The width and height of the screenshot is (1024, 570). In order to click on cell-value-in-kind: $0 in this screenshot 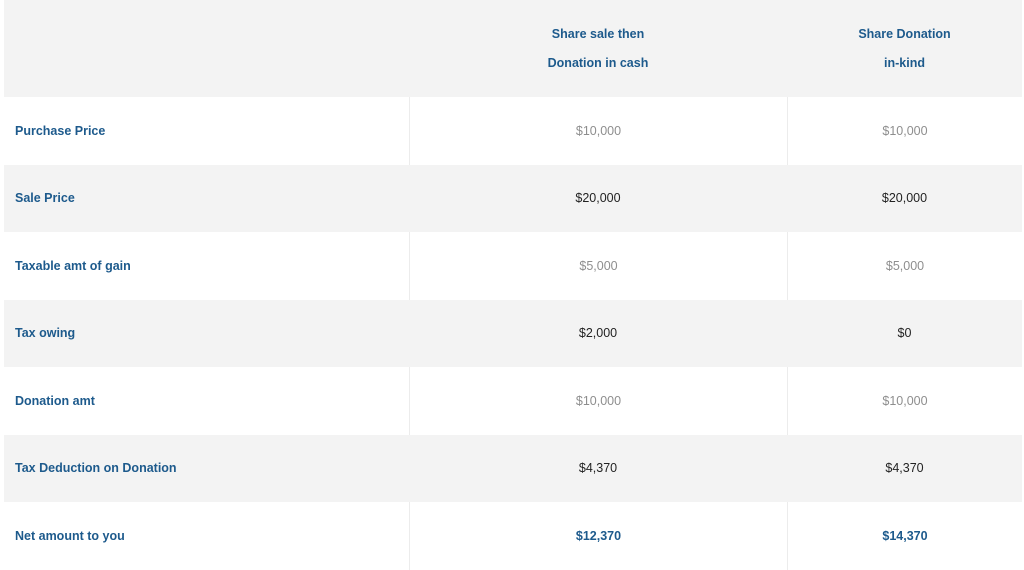, I will do `click(904, 333)`.